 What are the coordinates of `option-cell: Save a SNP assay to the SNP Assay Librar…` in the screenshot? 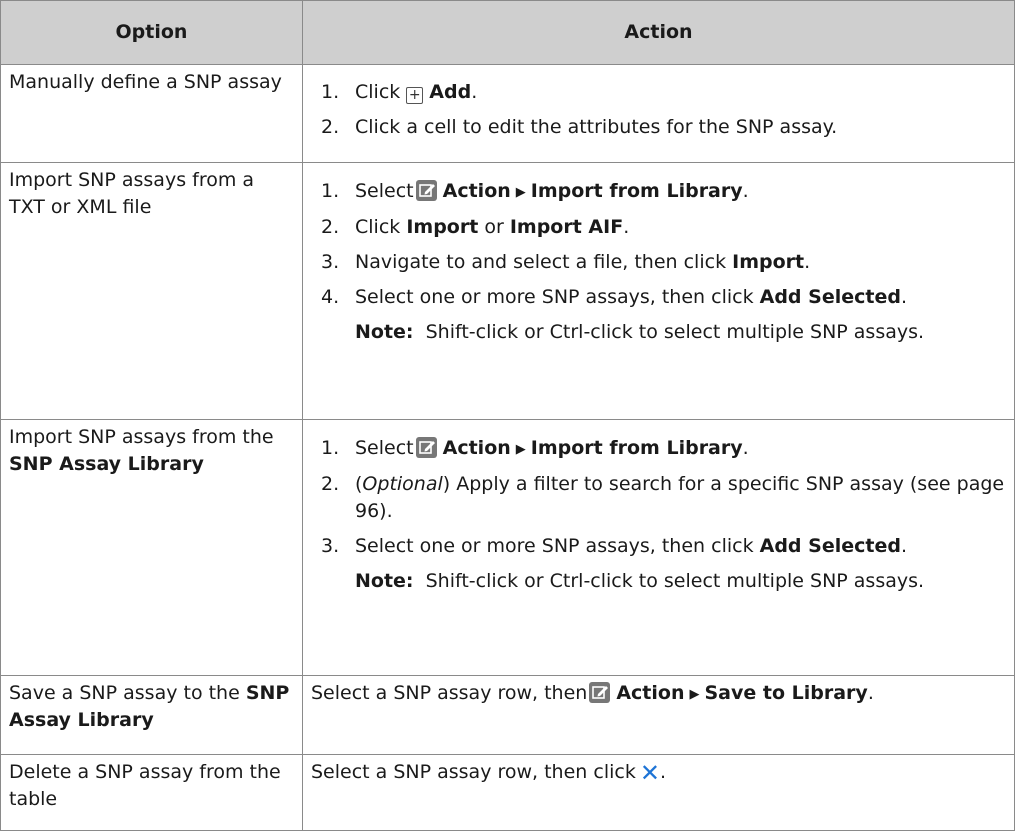 It's located at (149, 706).